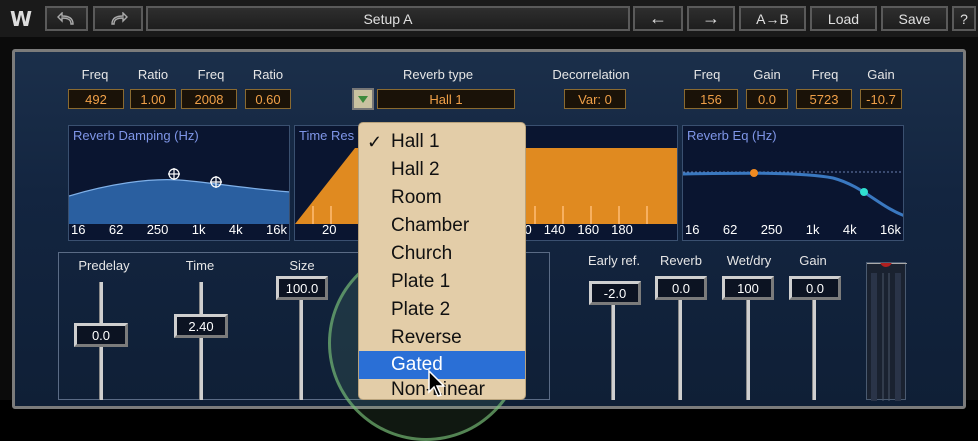 The height and width of the screenshot is (441, 978). I want to click on redo-button, so click(118, 18).